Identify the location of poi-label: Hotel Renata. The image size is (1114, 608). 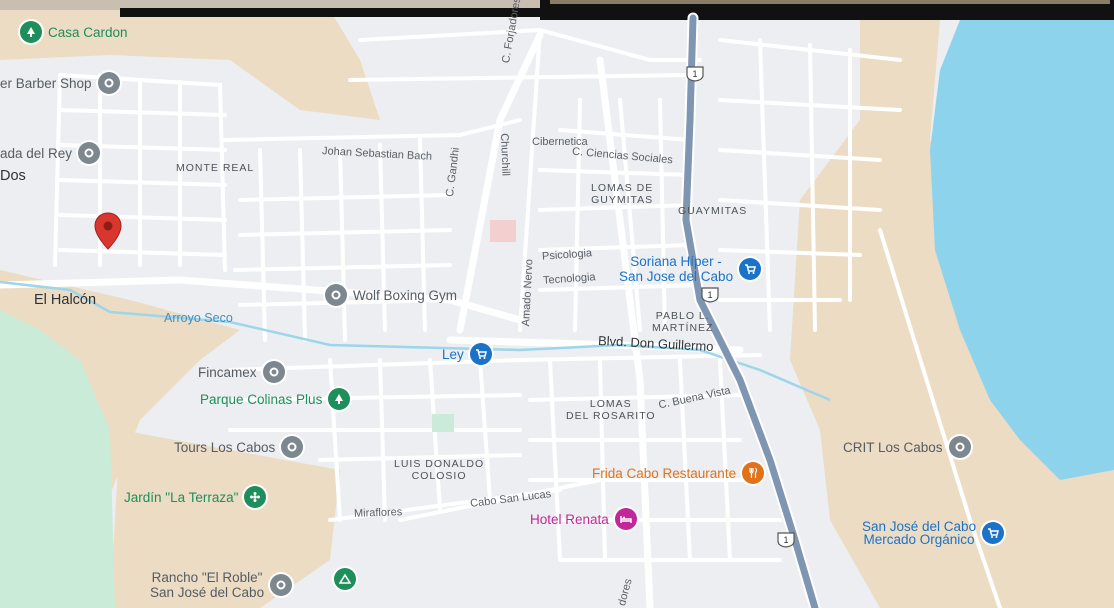
(569, 519).